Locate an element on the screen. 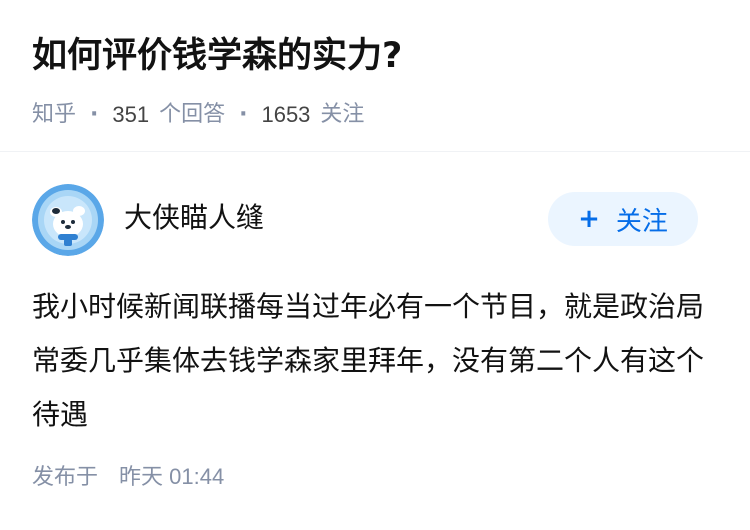 This screenshot has width=750, height=530. question-meta: 知乎 · 351 个回答 · 1653 关注 is located at coordinates (377, 115).